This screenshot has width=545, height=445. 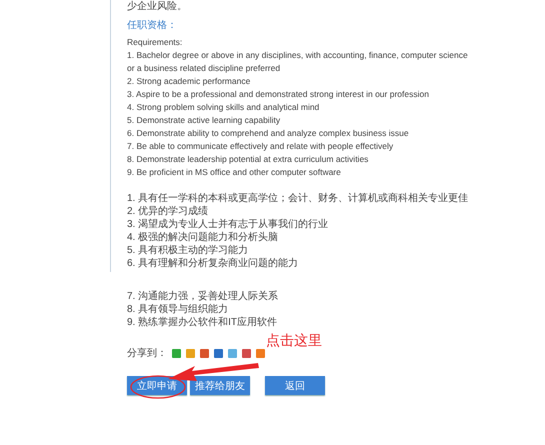 What do you see at coordinates (268, 133) in the screenshot?
I see `requirement-item: 6. Demonstrate ability to comprehend and analyze complex business issue` at bounding box center [268, 133].